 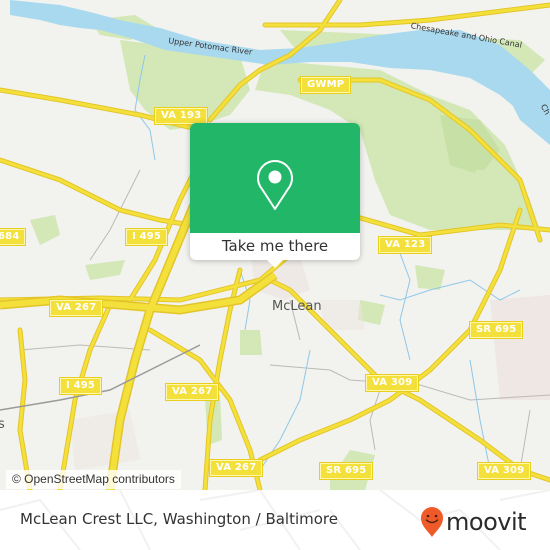 I want to click on location-title: McLean Crest LLC, Washington / Baltimore, so click(x=179, y=519).